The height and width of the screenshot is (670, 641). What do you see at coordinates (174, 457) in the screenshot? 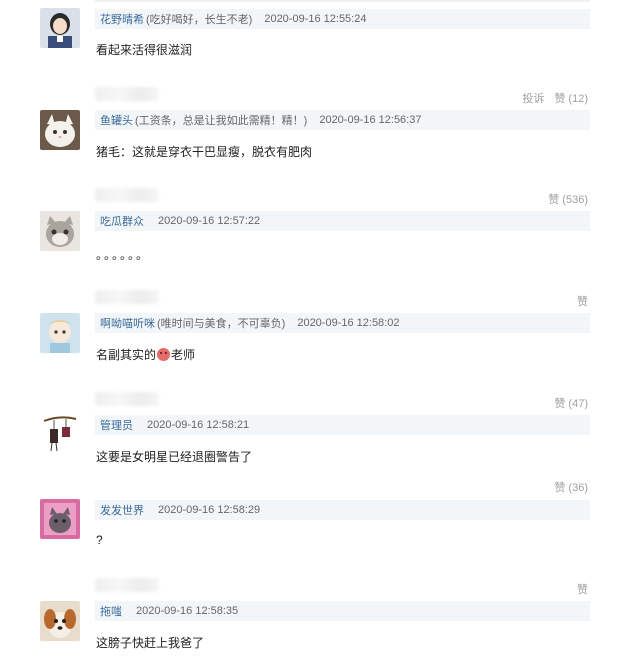
I see `comment-text: 这要是女明星已经退圈警告了` at bounding box center [174, 457].